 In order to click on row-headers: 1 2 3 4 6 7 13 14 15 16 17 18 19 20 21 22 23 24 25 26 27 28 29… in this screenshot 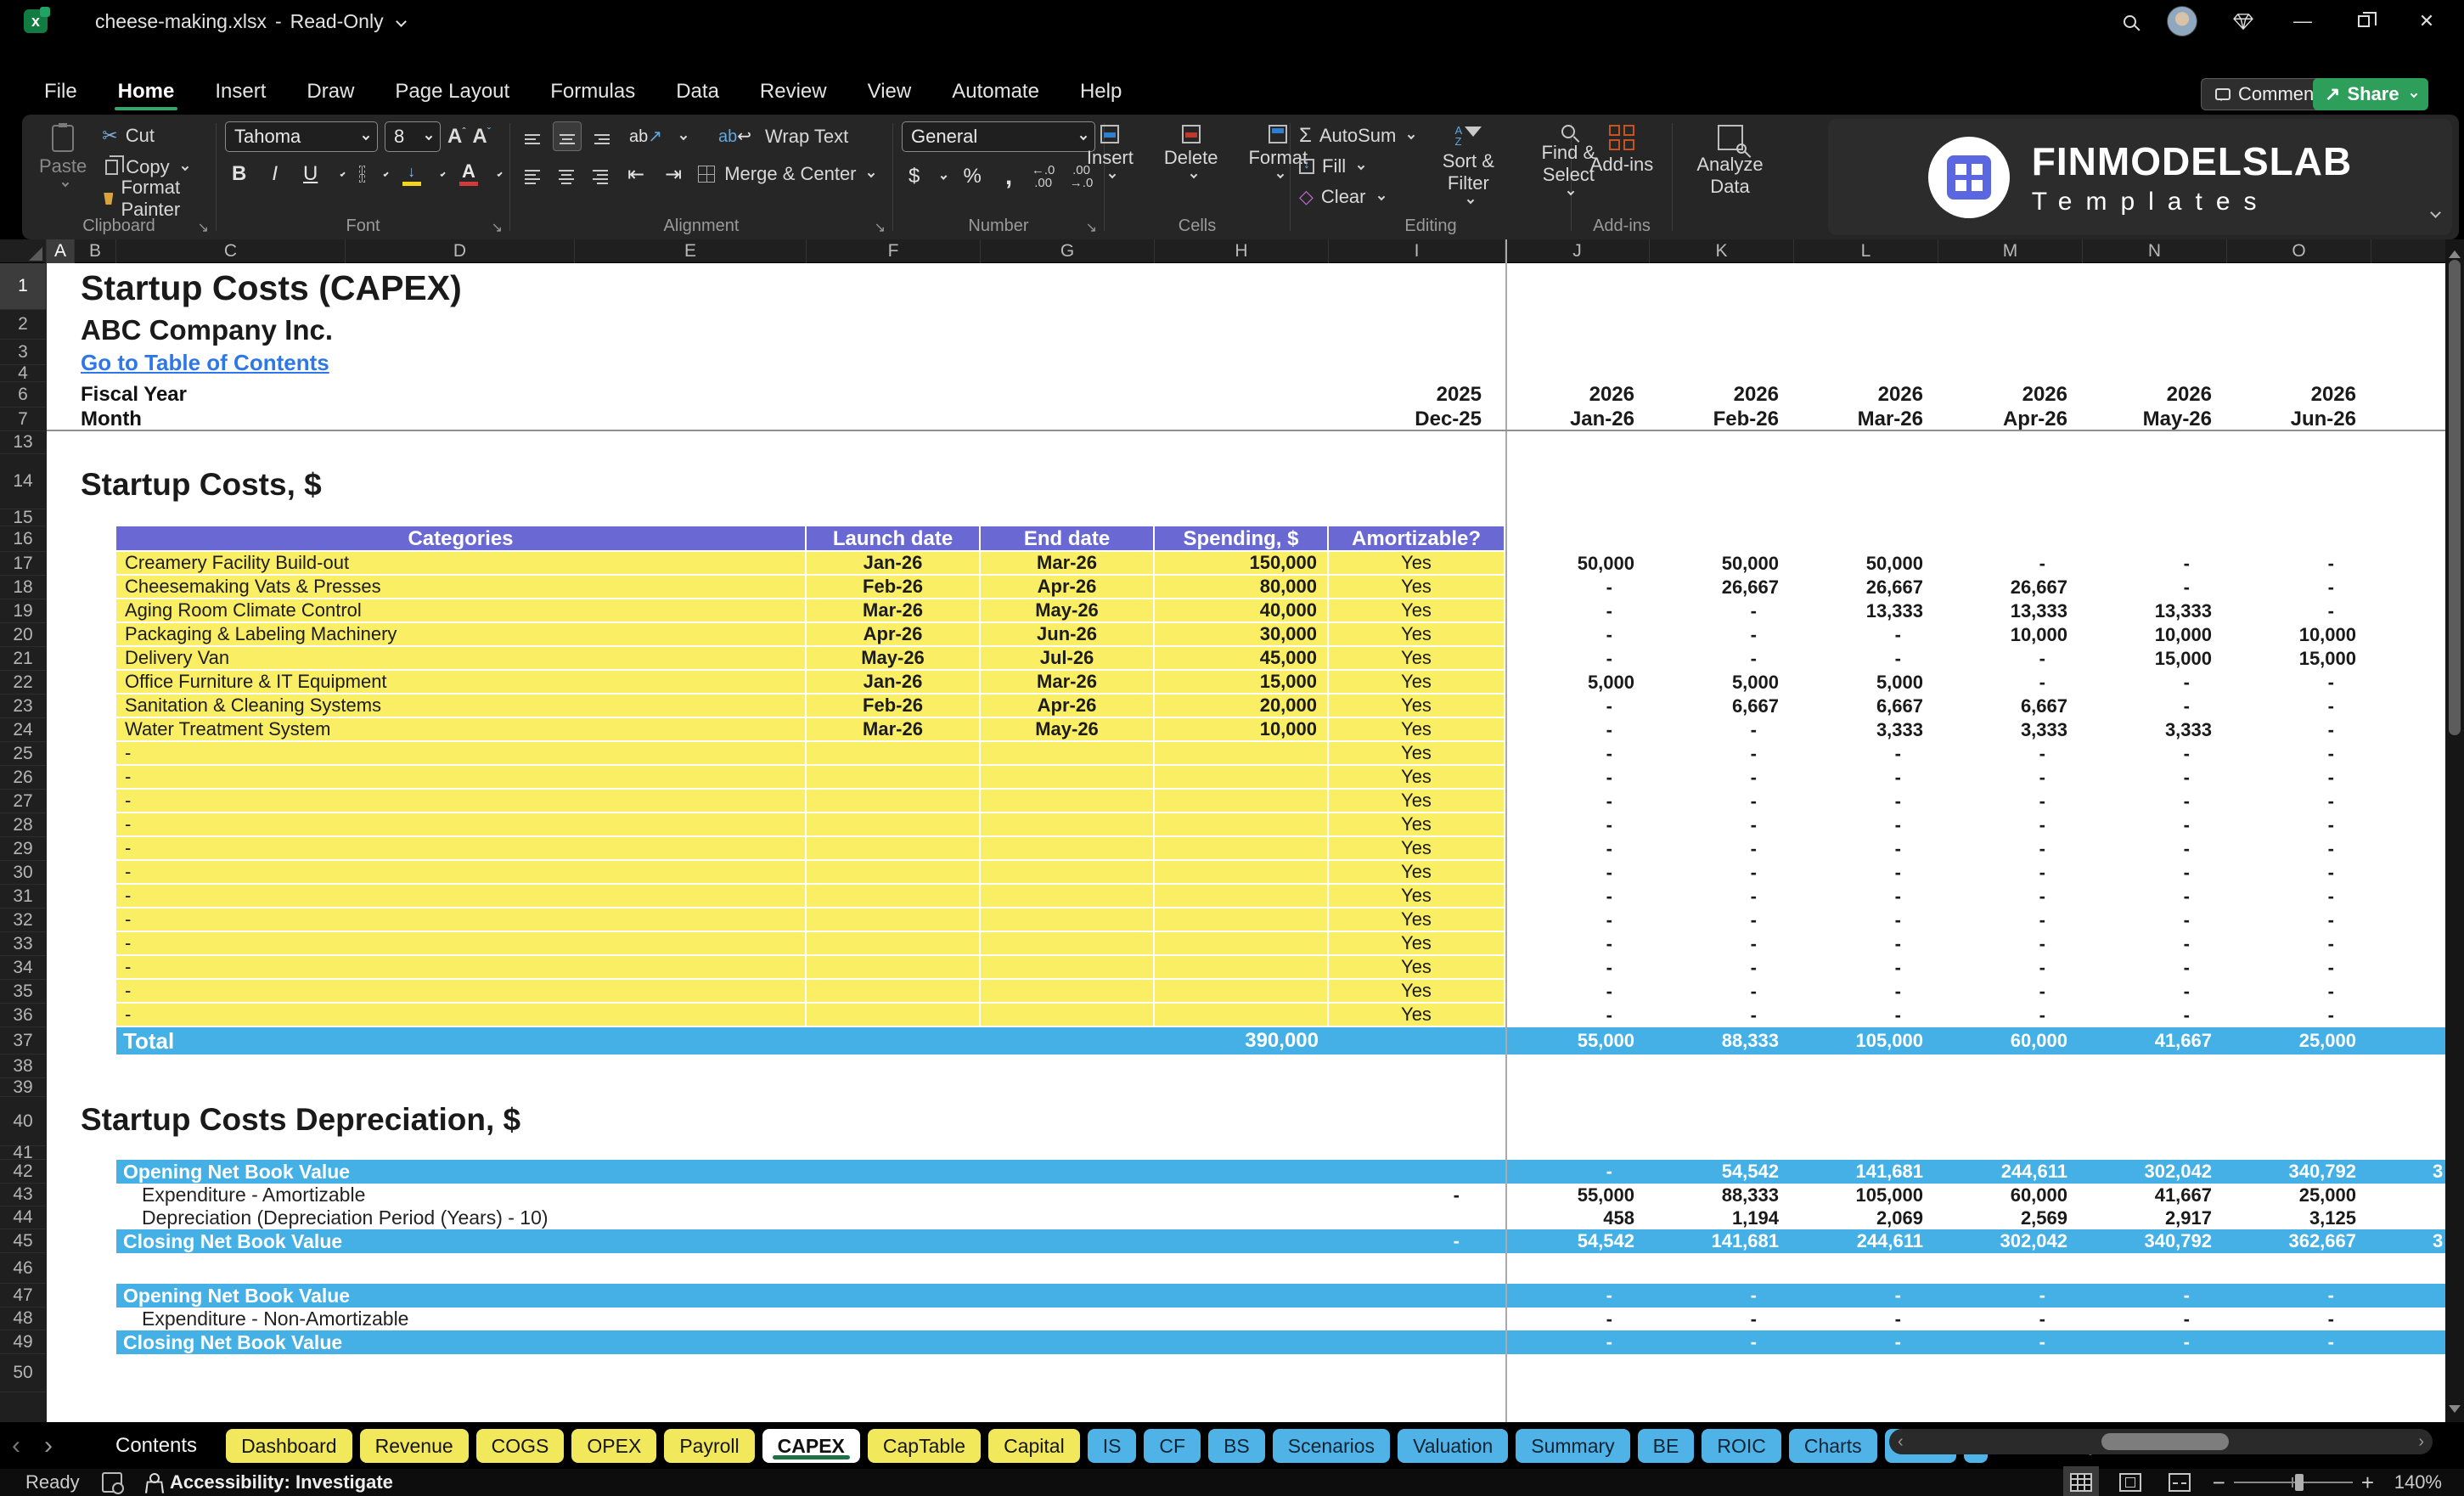, I will do `click(23, 842)`.